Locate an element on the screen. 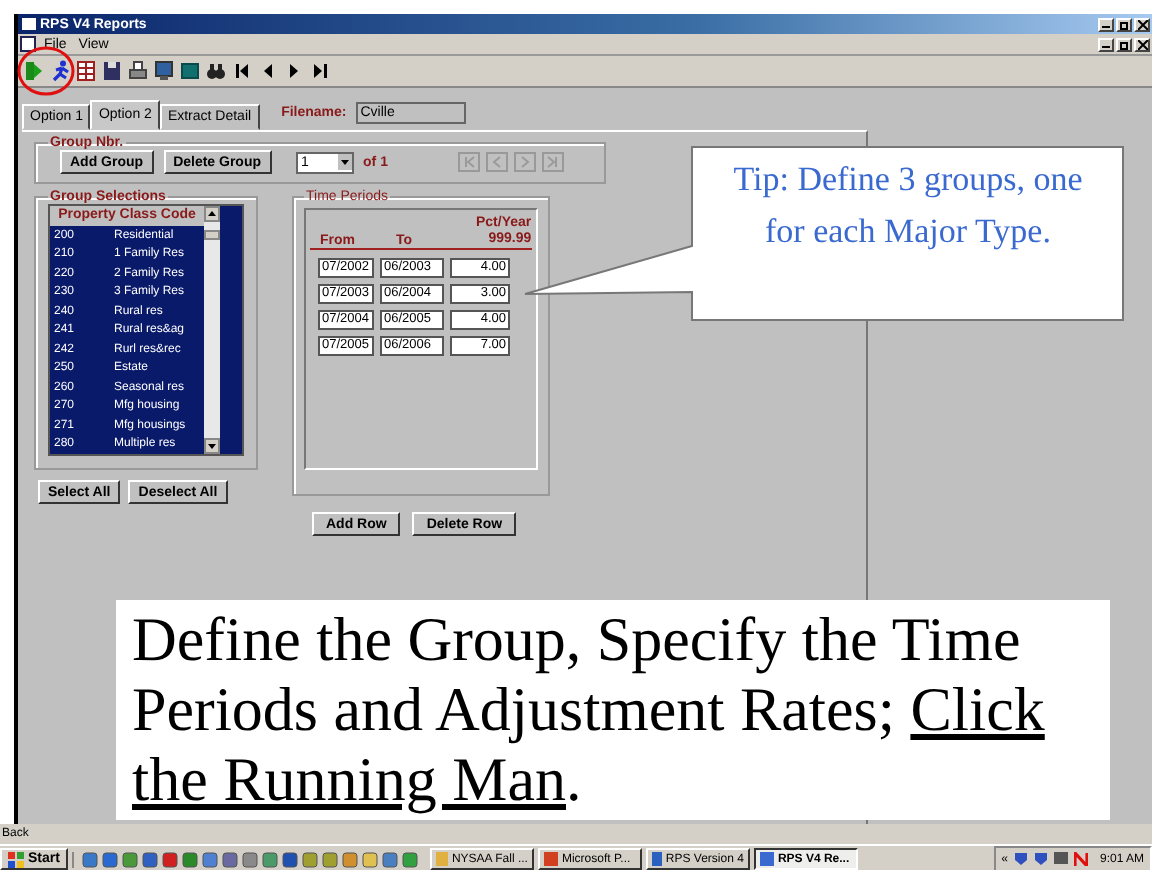 This screenshot has width=1152, height=870. printer-icon is located at coordinates (138, 71).